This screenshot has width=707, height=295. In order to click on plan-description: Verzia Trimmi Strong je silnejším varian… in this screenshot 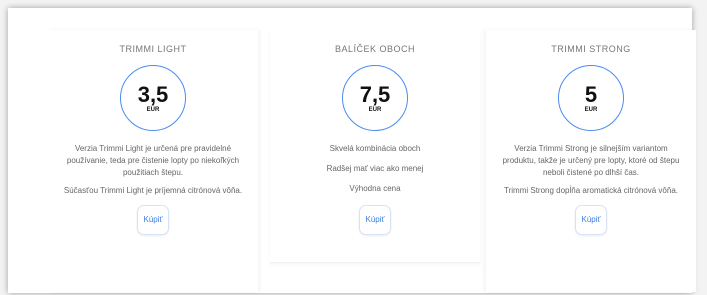, I will do `click(591, 170)`.